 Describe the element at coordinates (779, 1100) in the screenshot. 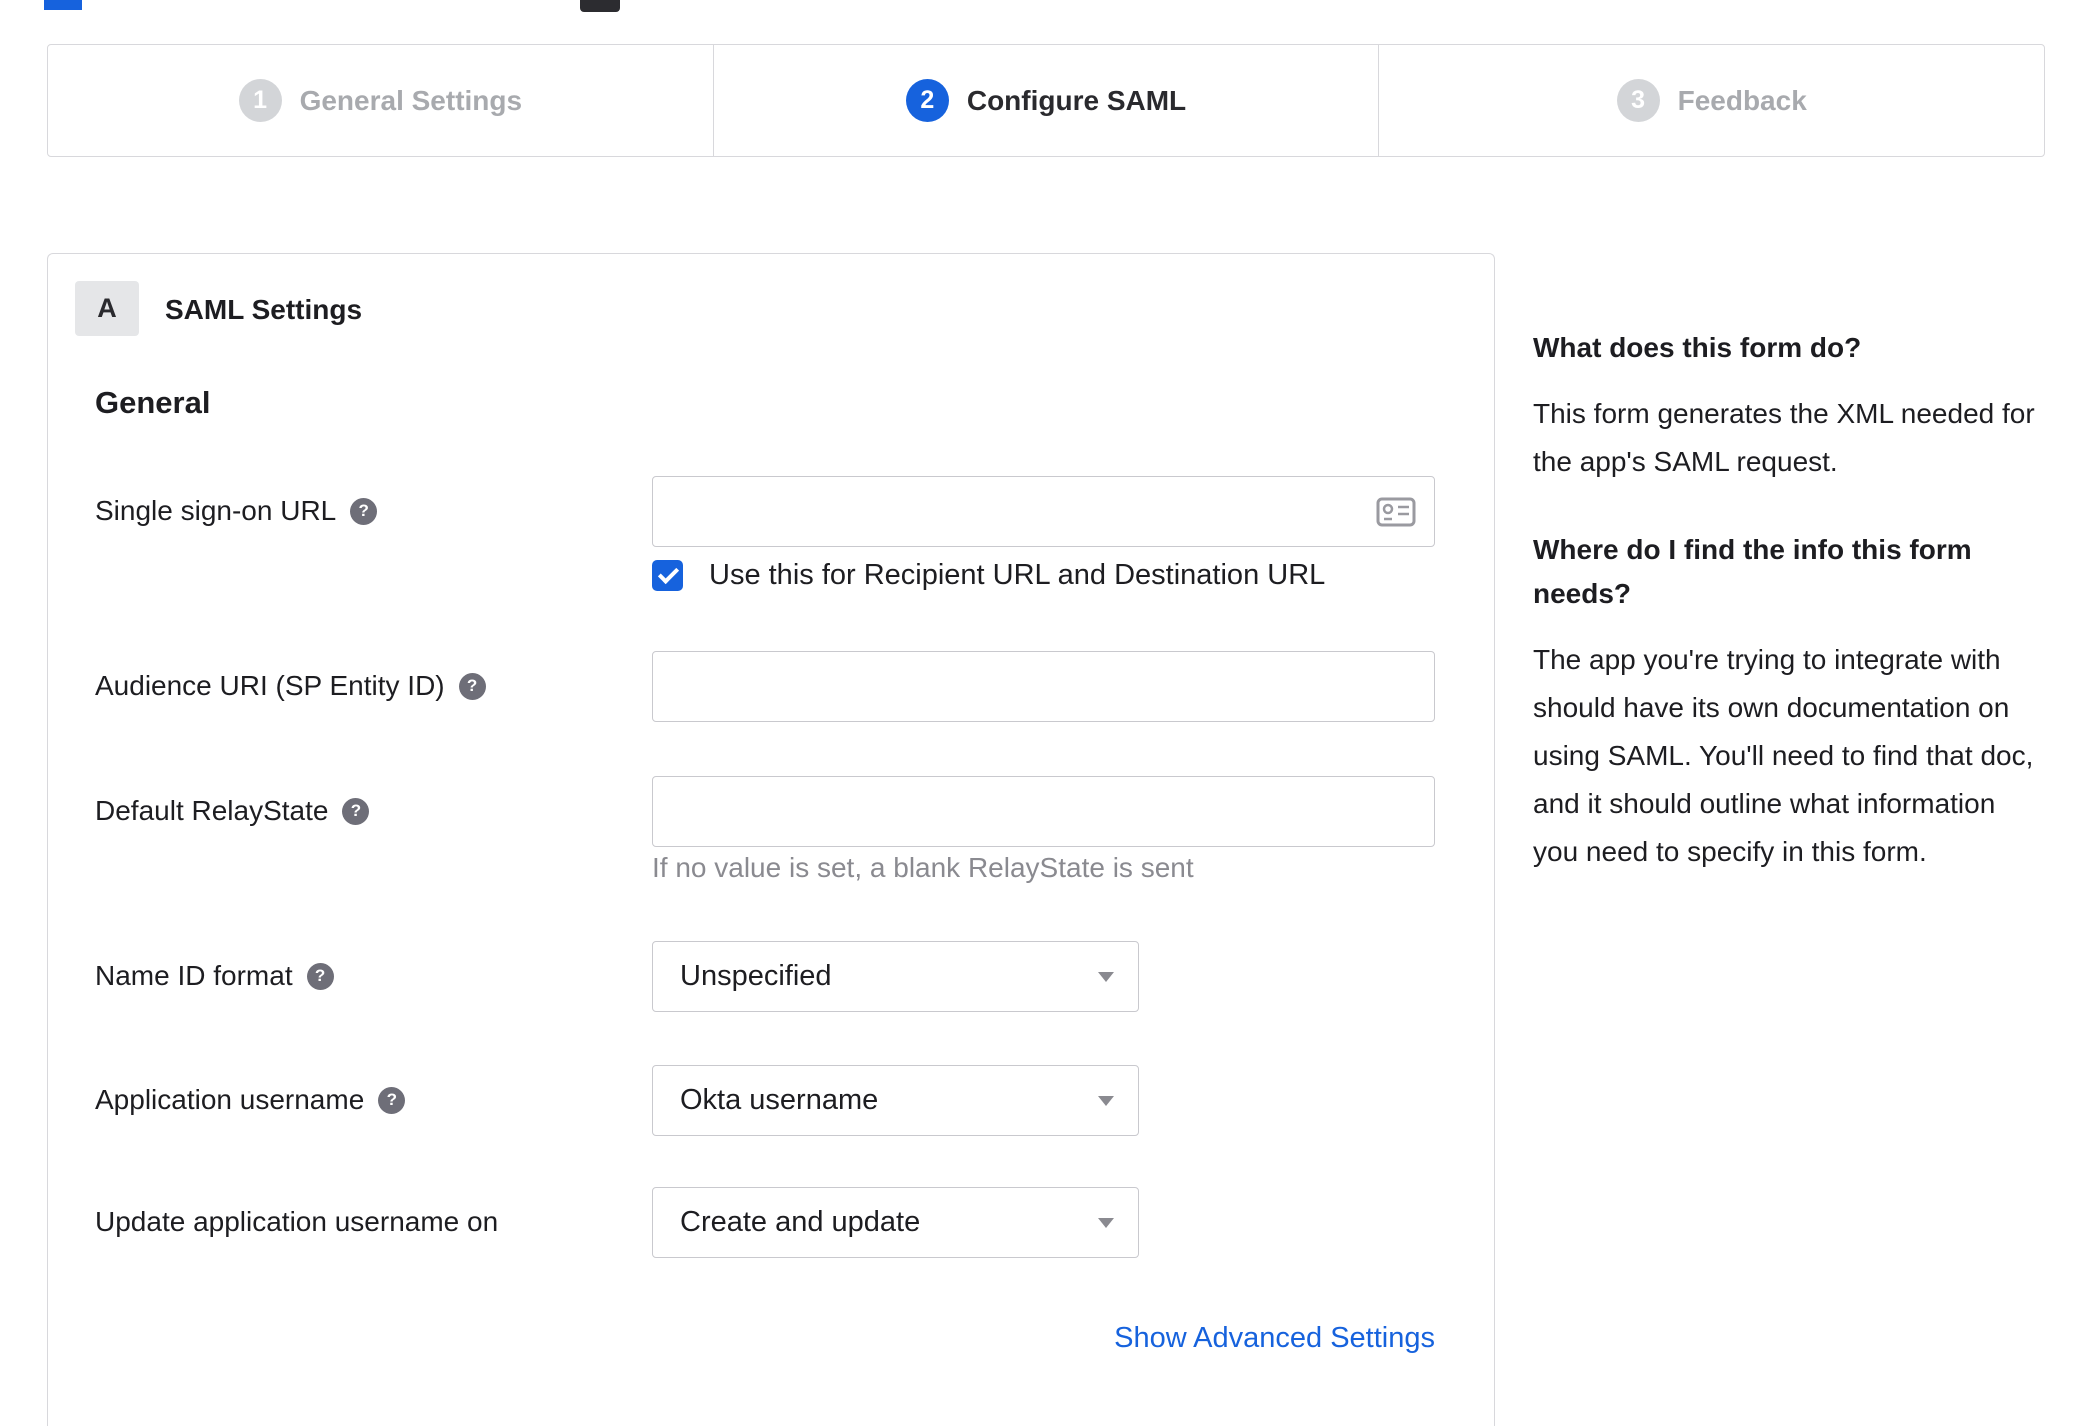

I see `app-username-value: Okta username` at that location.